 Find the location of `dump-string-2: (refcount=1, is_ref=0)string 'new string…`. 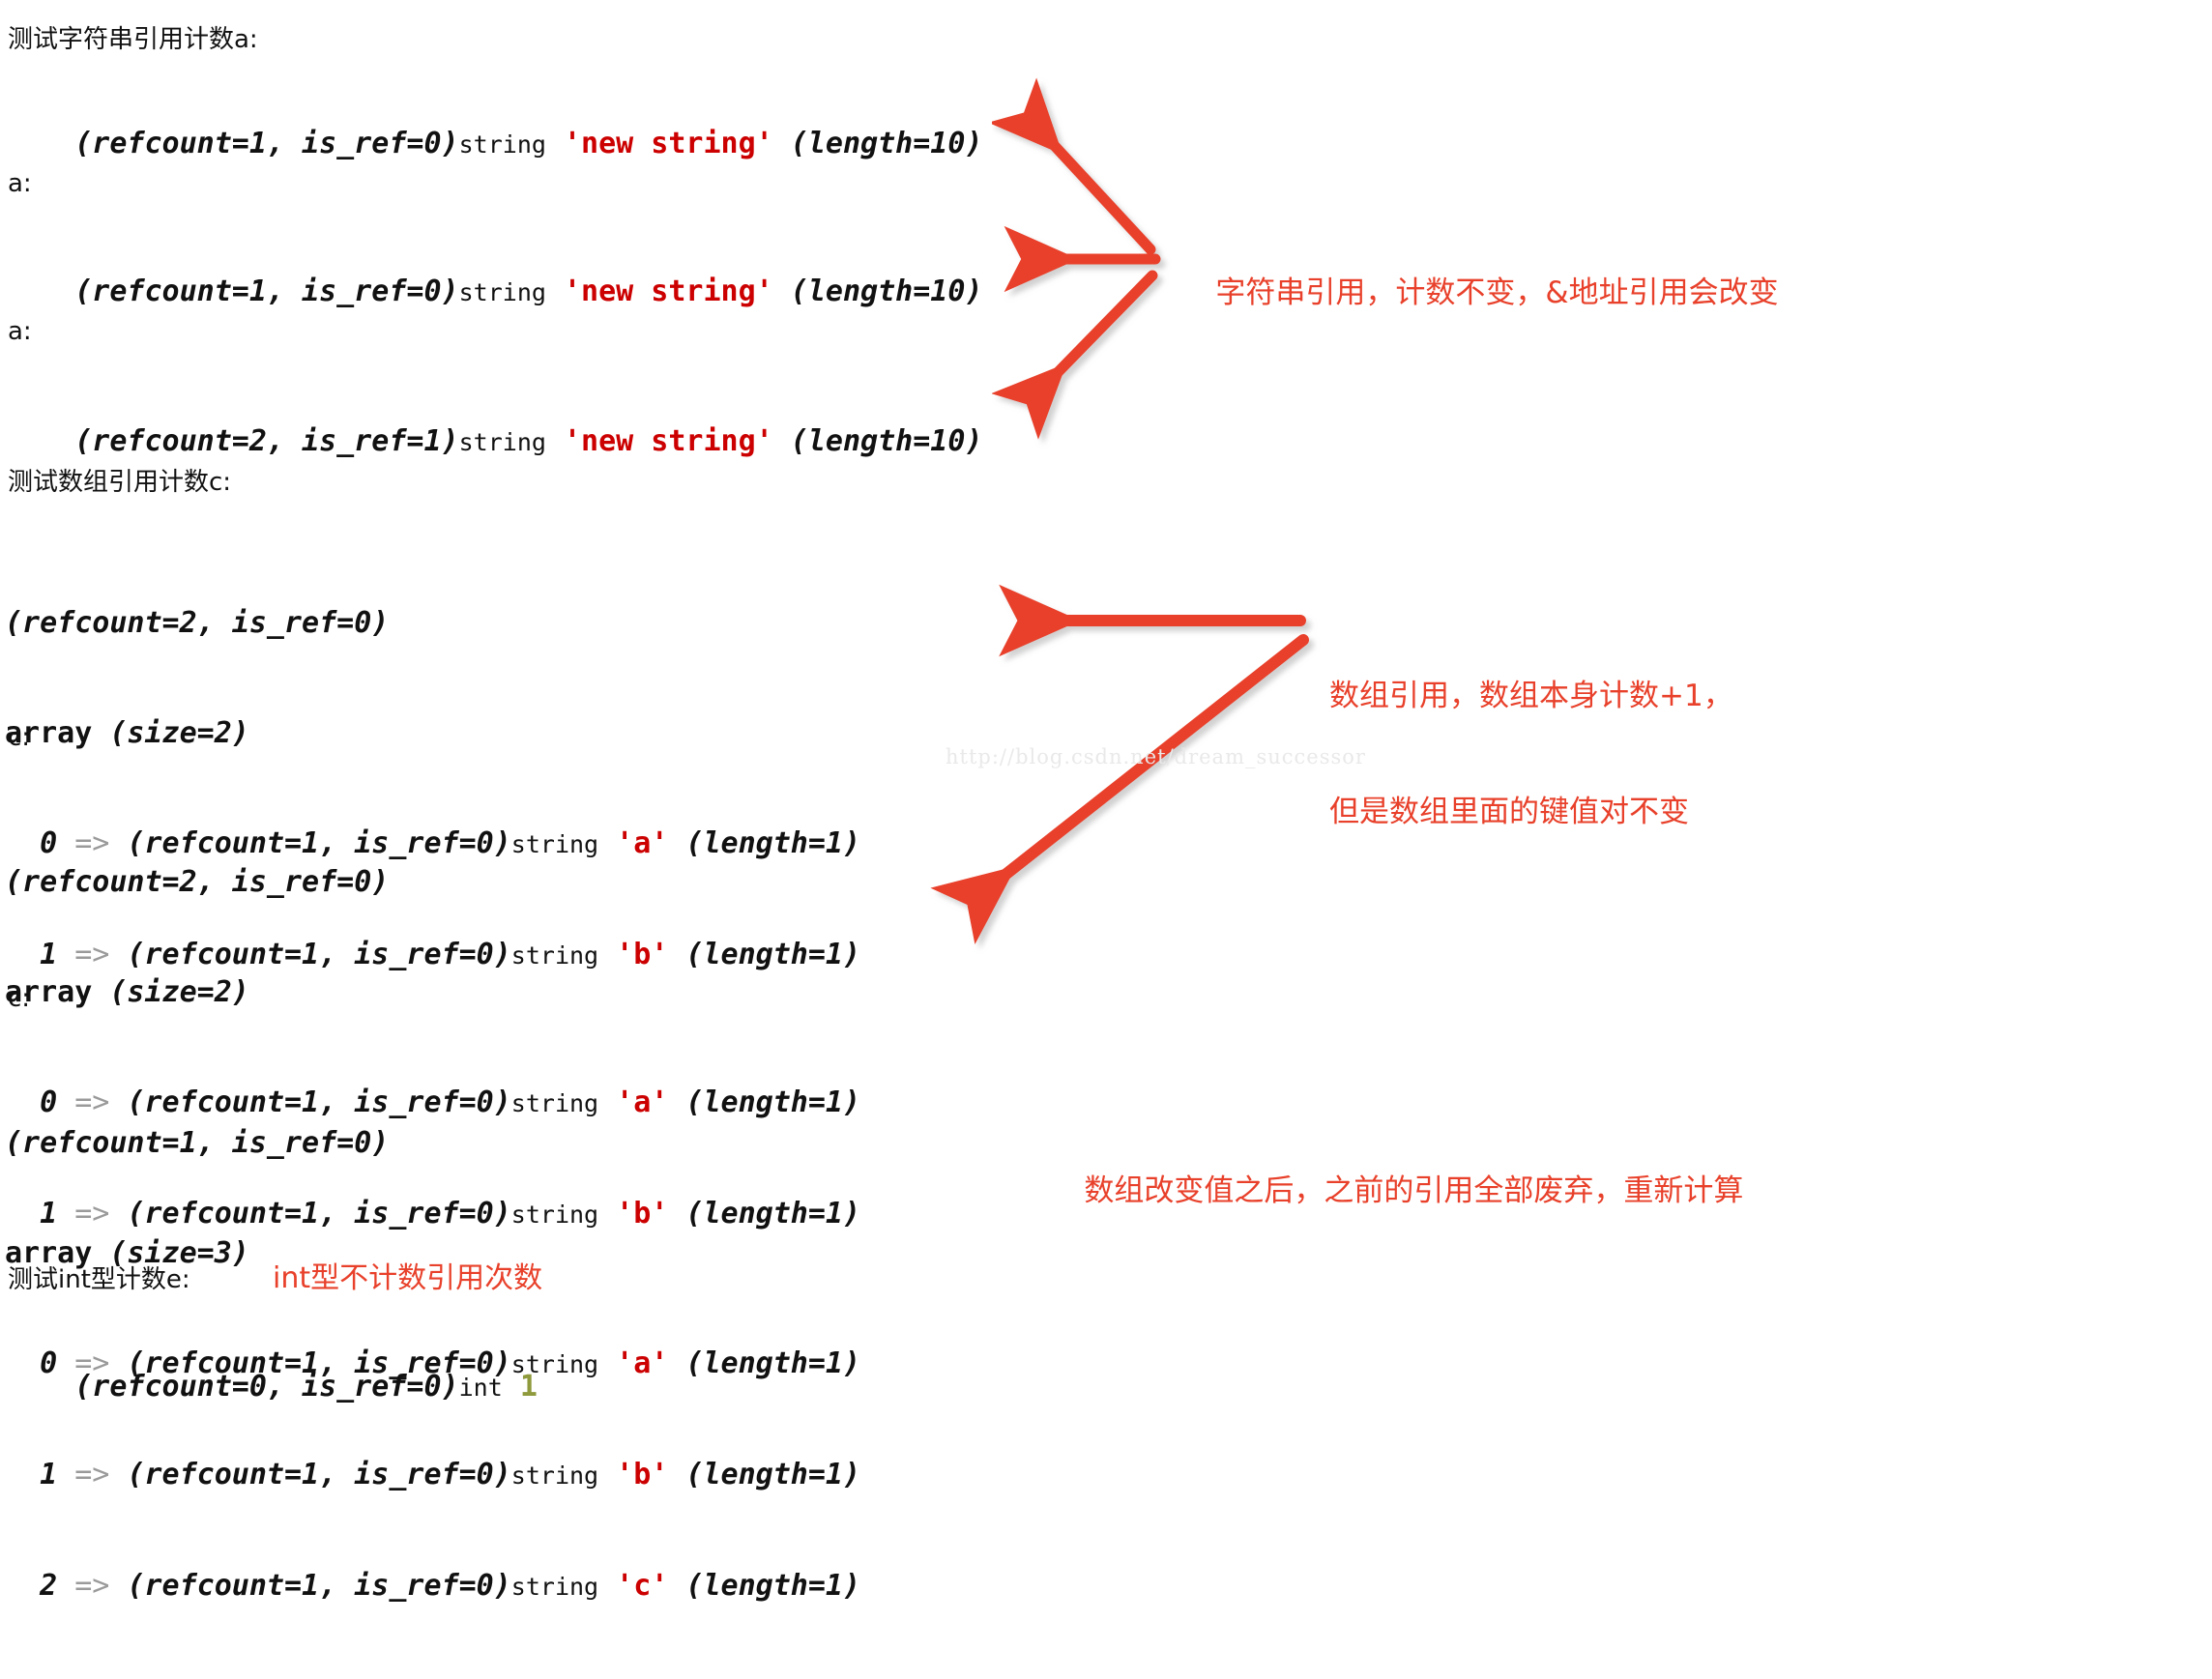

dump-string-2: (refcount=1, is_ref=0)string 'new string… is located at coordinates (493, 292).